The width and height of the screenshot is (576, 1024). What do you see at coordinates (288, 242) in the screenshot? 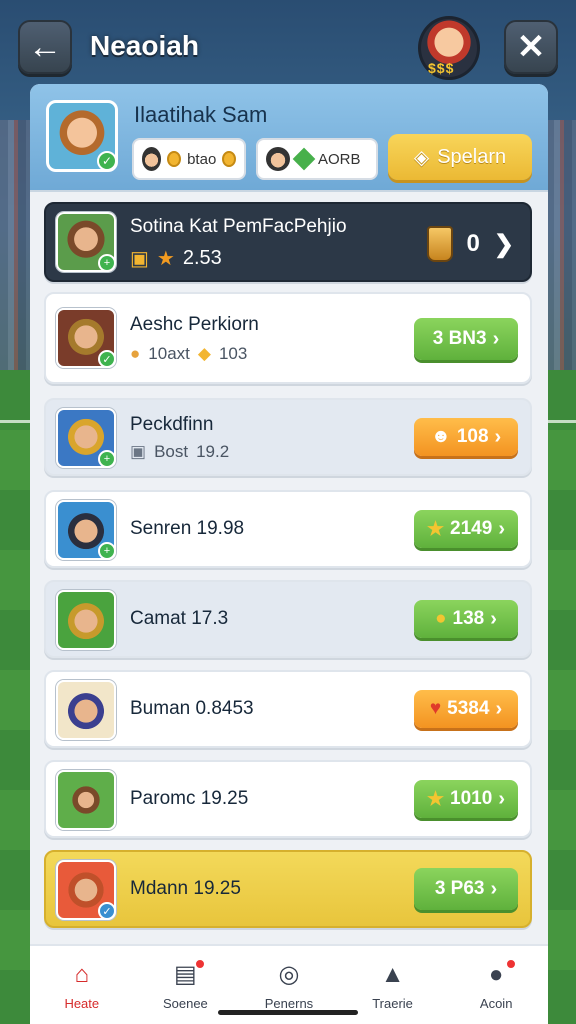
I see `list-item: + Sotina Kat PemFacPehjio ▣ ★ 2.53 0 ❯` at bounding box center [288, 242].